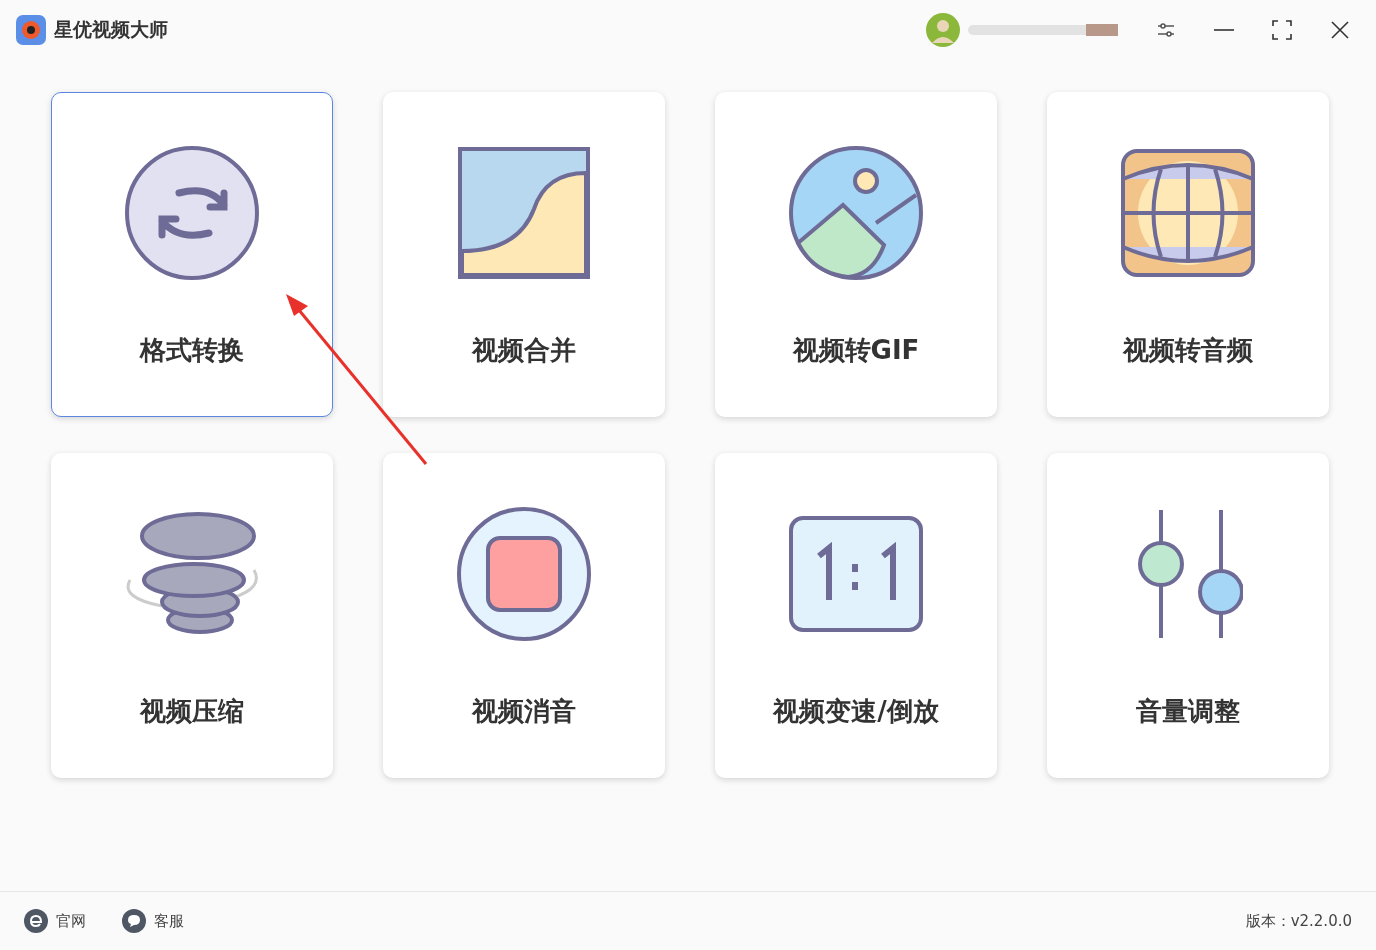 The height and width of the screenshot is (950, 1376). Describe the element at coordinates (1224, 30) in the screenshot. I see `minimize-icon` at that location.